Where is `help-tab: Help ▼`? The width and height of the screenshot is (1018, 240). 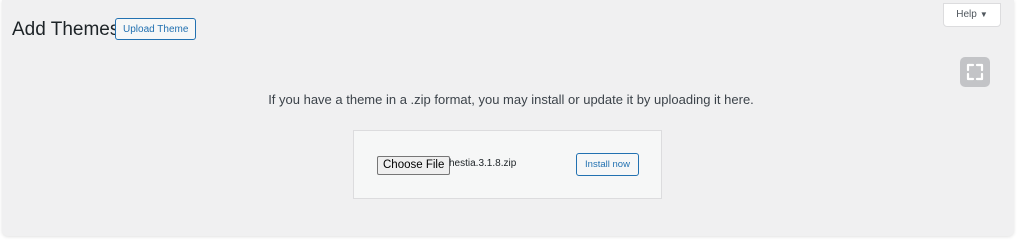
help-tab: Help ▼ is located at coordinates (972, 15).